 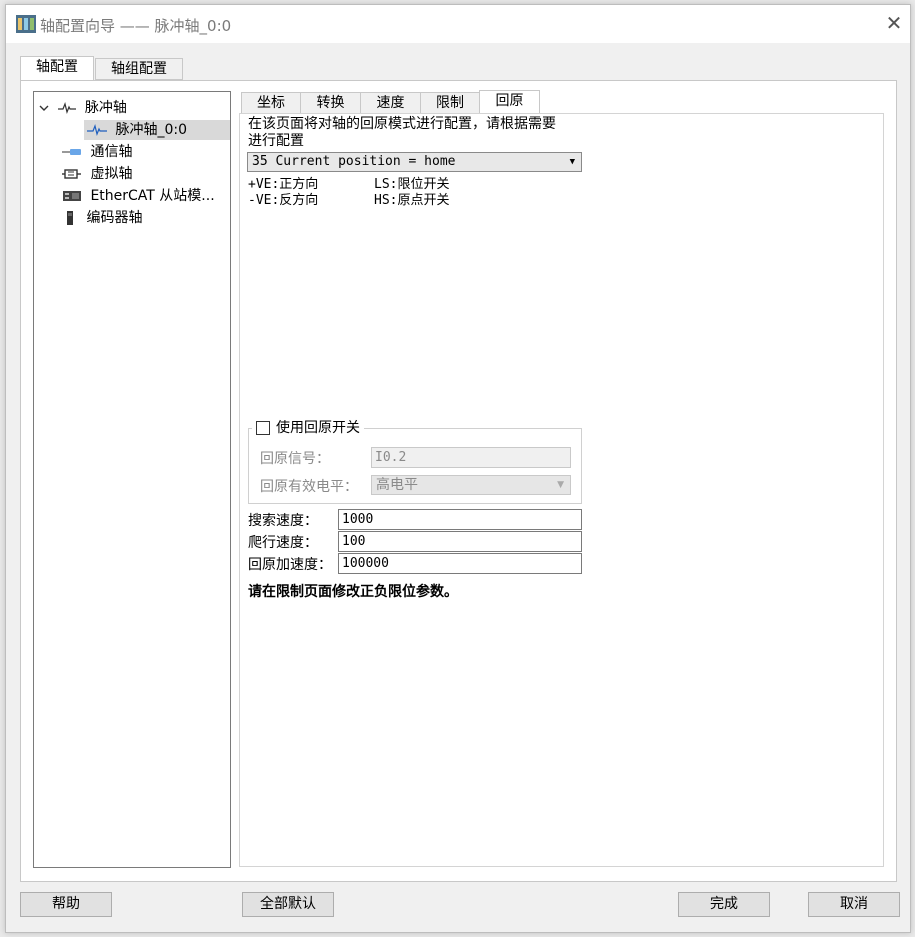 What do you see at coordinates (151, 130) in the screenshot?
I see `tree-item-label: 脉冲轴_0:0` at bounding box center [151, 130].